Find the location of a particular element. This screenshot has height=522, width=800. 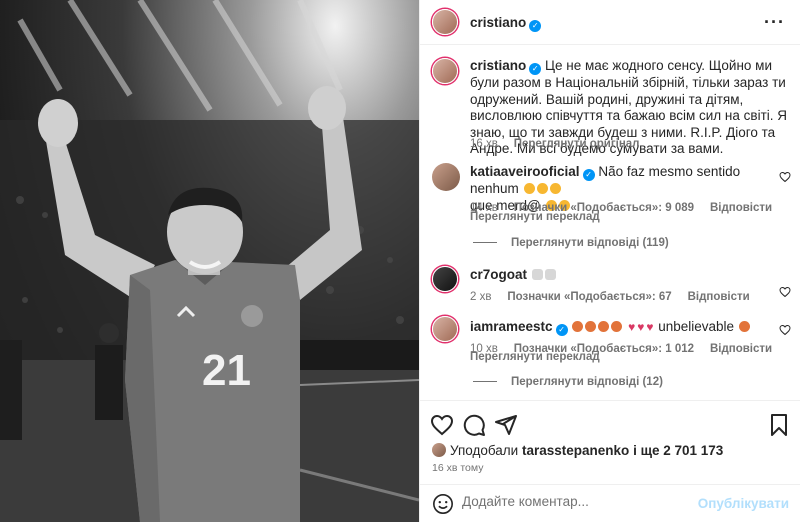

author-avatar is located at coordinates (445, 22).